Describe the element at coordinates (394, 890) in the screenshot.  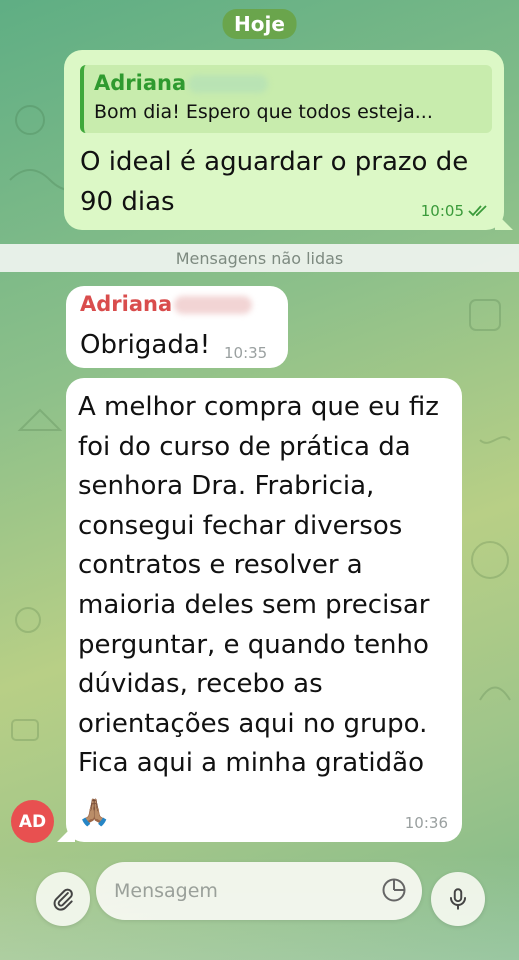
I see `sticker-icon` at that location.